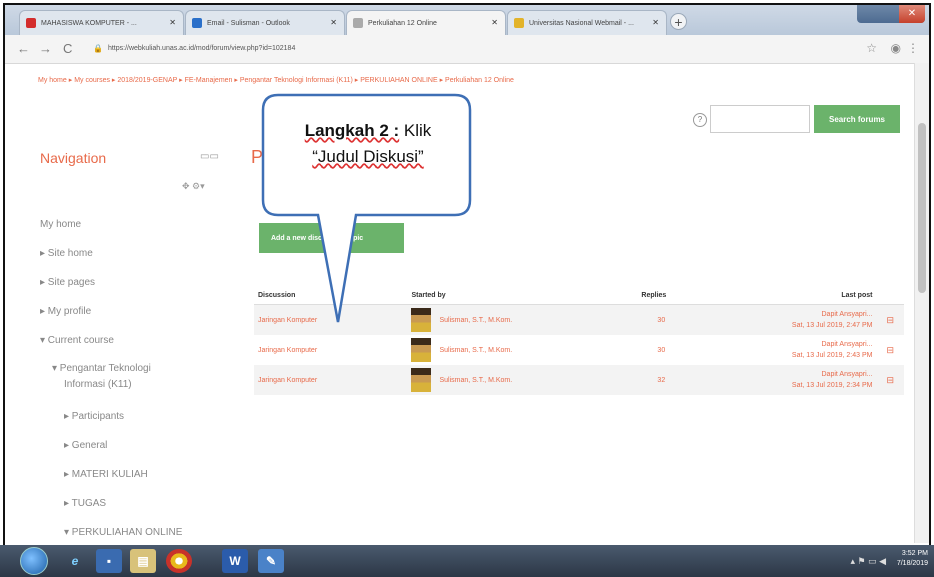  I want to click on tab-label: Perkuliahan 12 Online, so click(402, 23).